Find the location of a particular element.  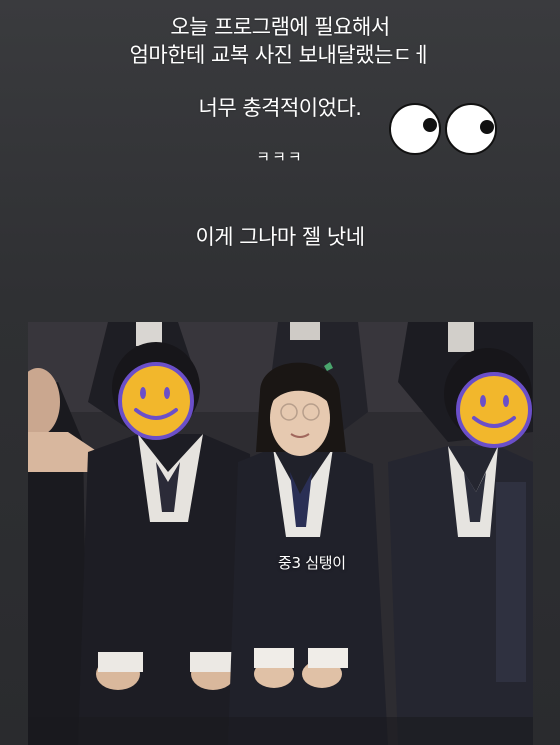

story-text-line-5: 이게 그나마 젤 낫네 is located at coordinates (280, 237).